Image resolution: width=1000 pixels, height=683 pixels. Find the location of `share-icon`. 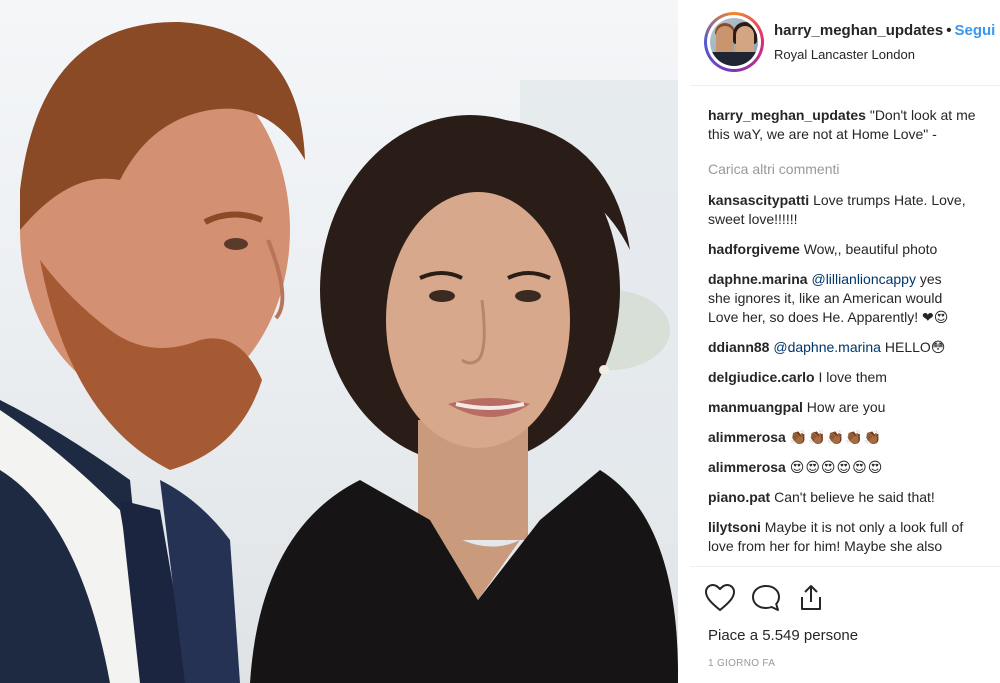

share-icon is located at coordinates (811, 600).